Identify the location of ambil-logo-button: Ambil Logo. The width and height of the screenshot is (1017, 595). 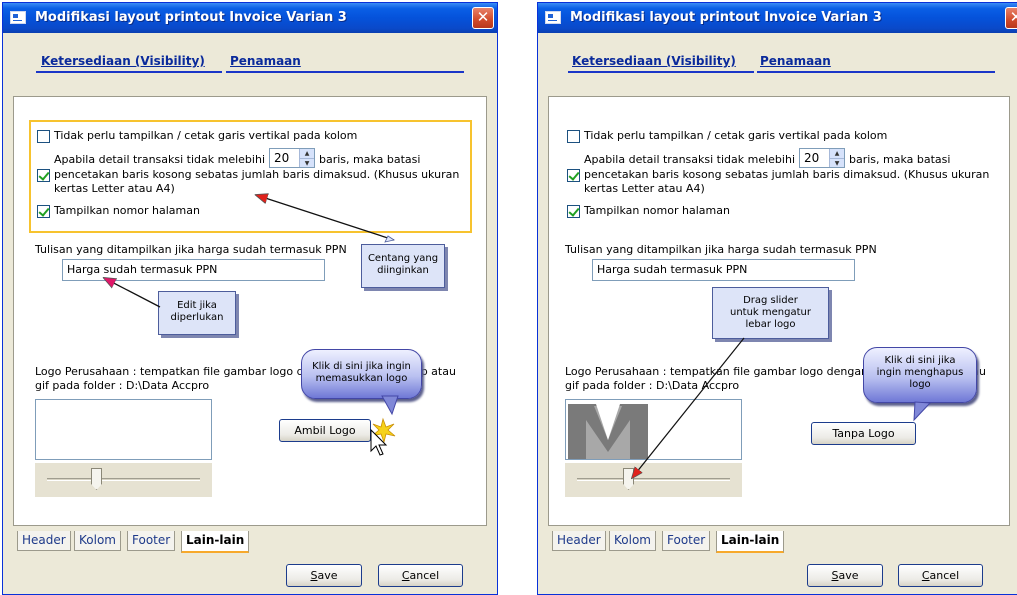
(325, 430).